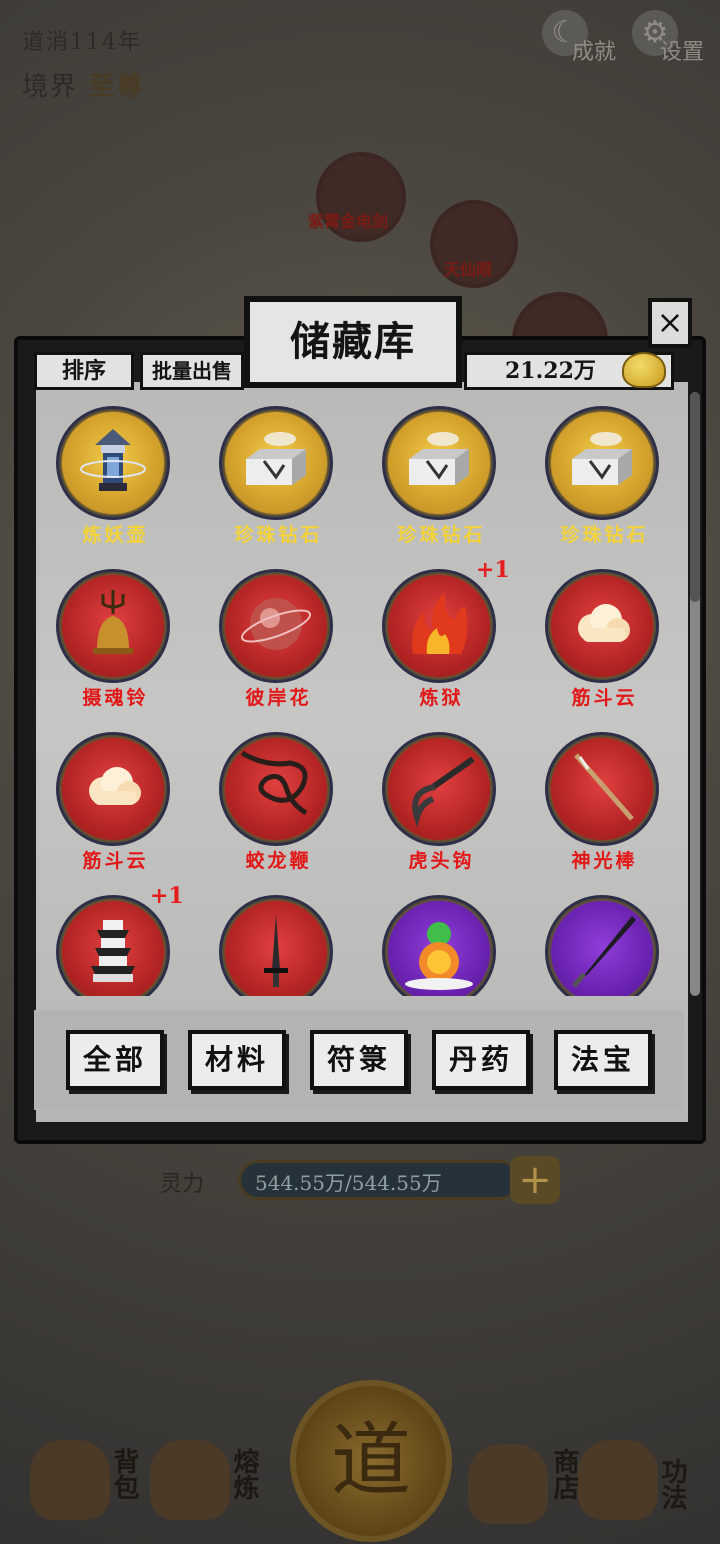 This screenshot has height=1544, width=720. I want to click on item-slot: 炼妖壶, so click(115, 473).